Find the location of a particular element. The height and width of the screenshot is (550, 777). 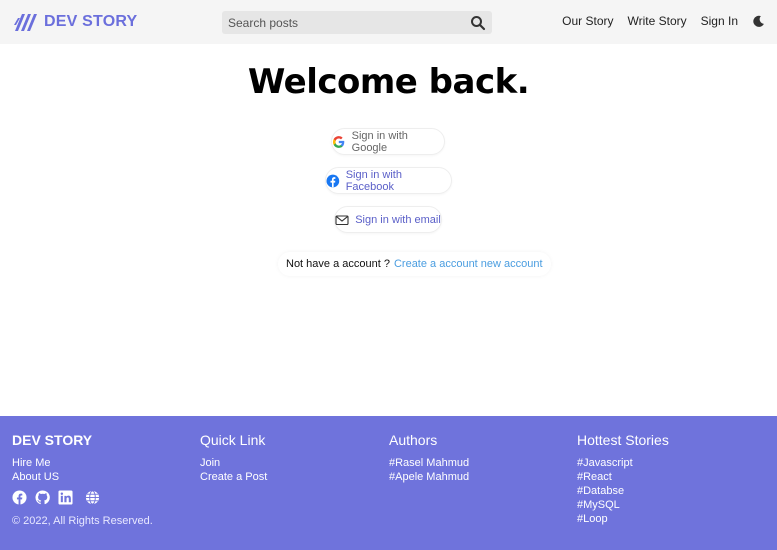

brand-name: DEV STORY is located at coordinates (91, 21).